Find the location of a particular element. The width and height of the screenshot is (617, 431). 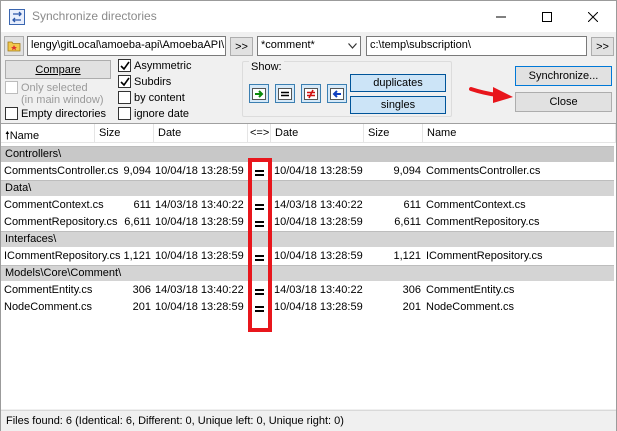

filter-combo: *comment* is located at coordinates (309, 46).